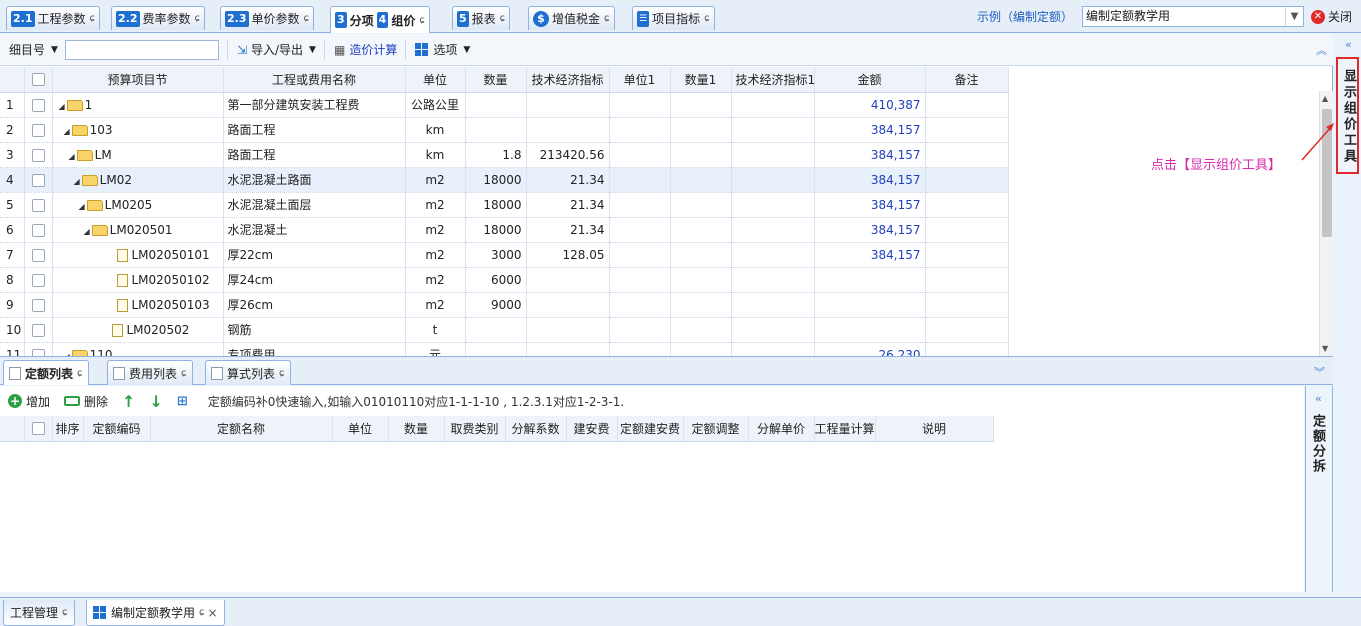 The height and width of the screenshot is (626, 1361). Describe the element at coordinates (39, 613) in the screenshot. I see `tab-project-management: 工程管理 ɕ` at that location.